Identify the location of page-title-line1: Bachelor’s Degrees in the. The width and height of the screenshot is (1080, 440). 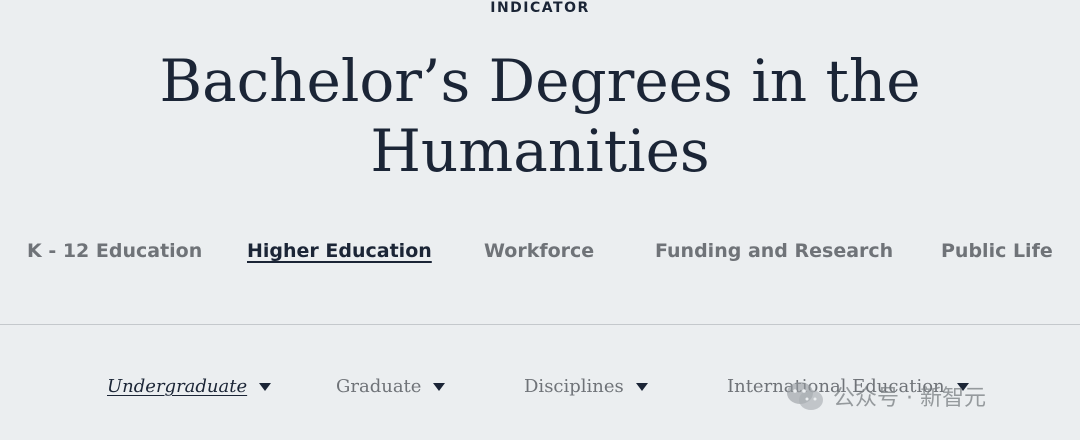
(540, 81).